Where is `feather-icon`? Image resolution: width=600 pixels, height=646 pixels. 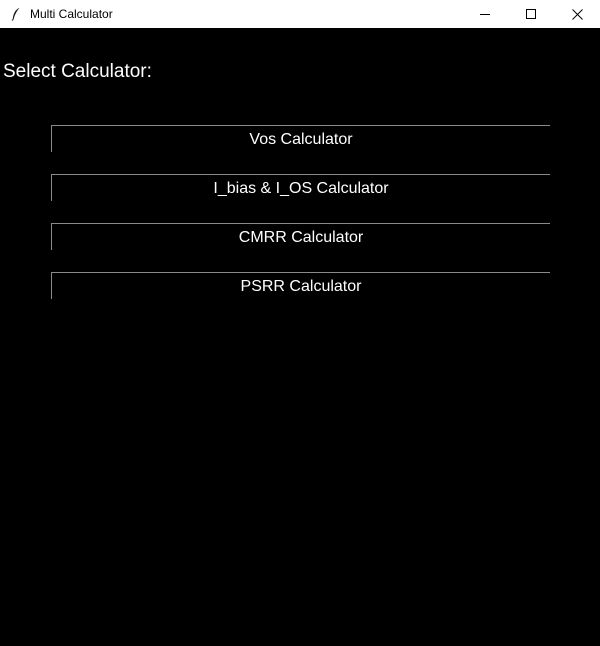 feather-icon is located at coordinates (16, 14).